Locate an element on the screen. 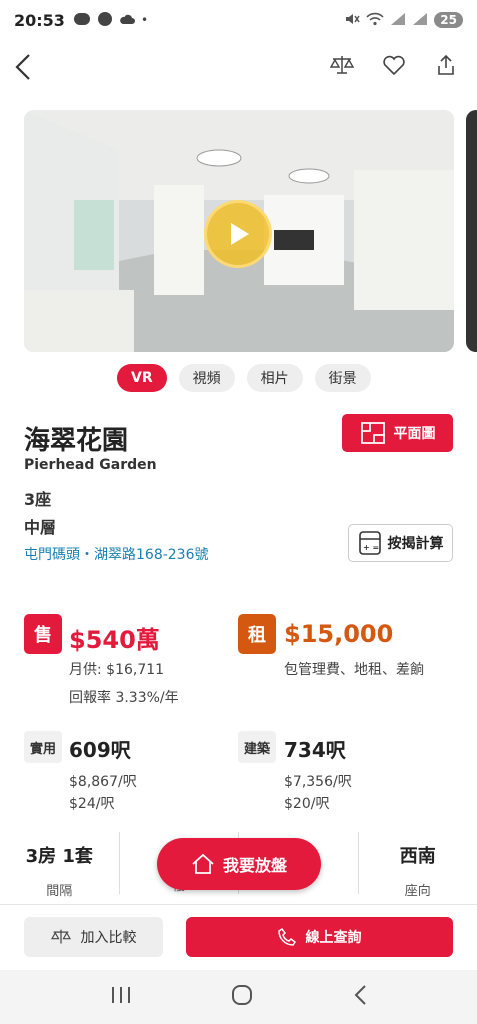 Image resolution: width=477 pixels, height=1024 pixels. chevron-left-icon is located at coordinates (22, 67).